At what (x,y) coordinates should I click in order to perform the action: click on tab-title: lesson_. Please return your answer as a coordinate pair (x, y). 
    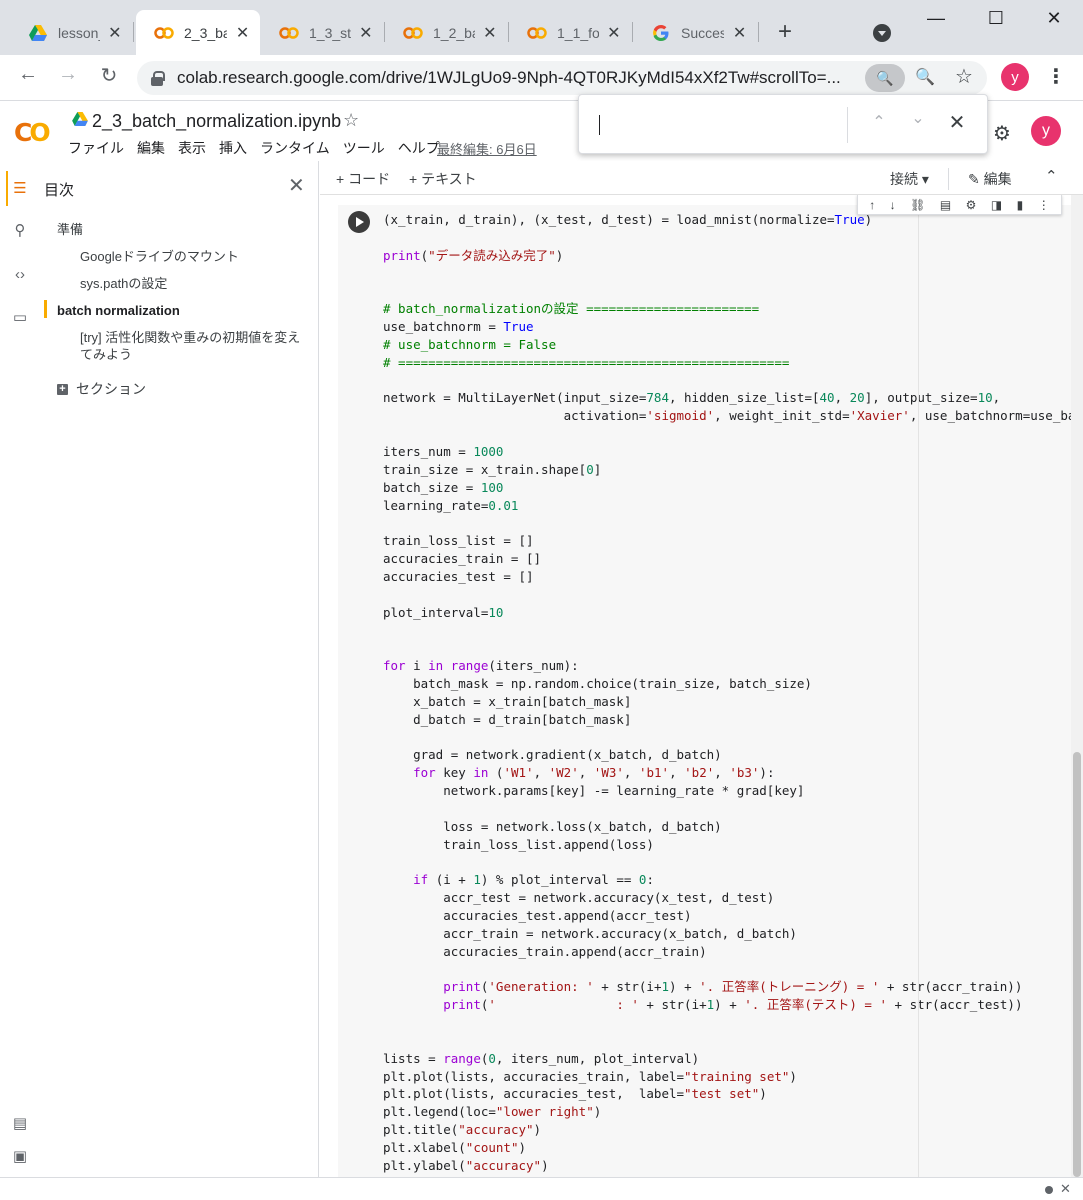
    Looking at the image, I should click on (79, 32).